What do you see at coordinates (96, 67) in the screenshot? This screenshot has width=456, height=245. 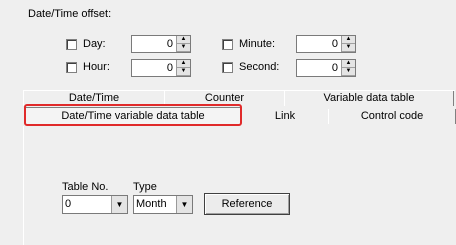 I see `hour-label: Hour:` at bounding box center [96, 67].